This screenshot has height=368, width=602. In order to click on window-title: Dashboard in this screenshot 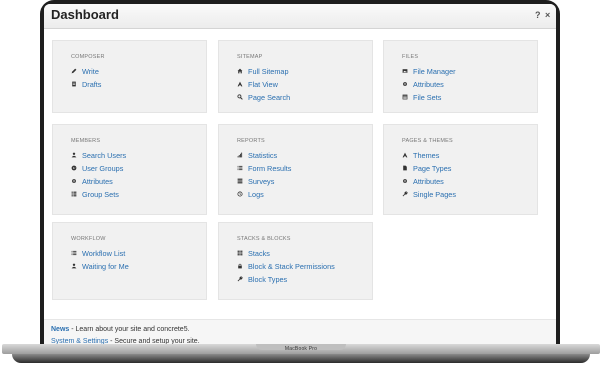, I will do `click(85, 14)`.